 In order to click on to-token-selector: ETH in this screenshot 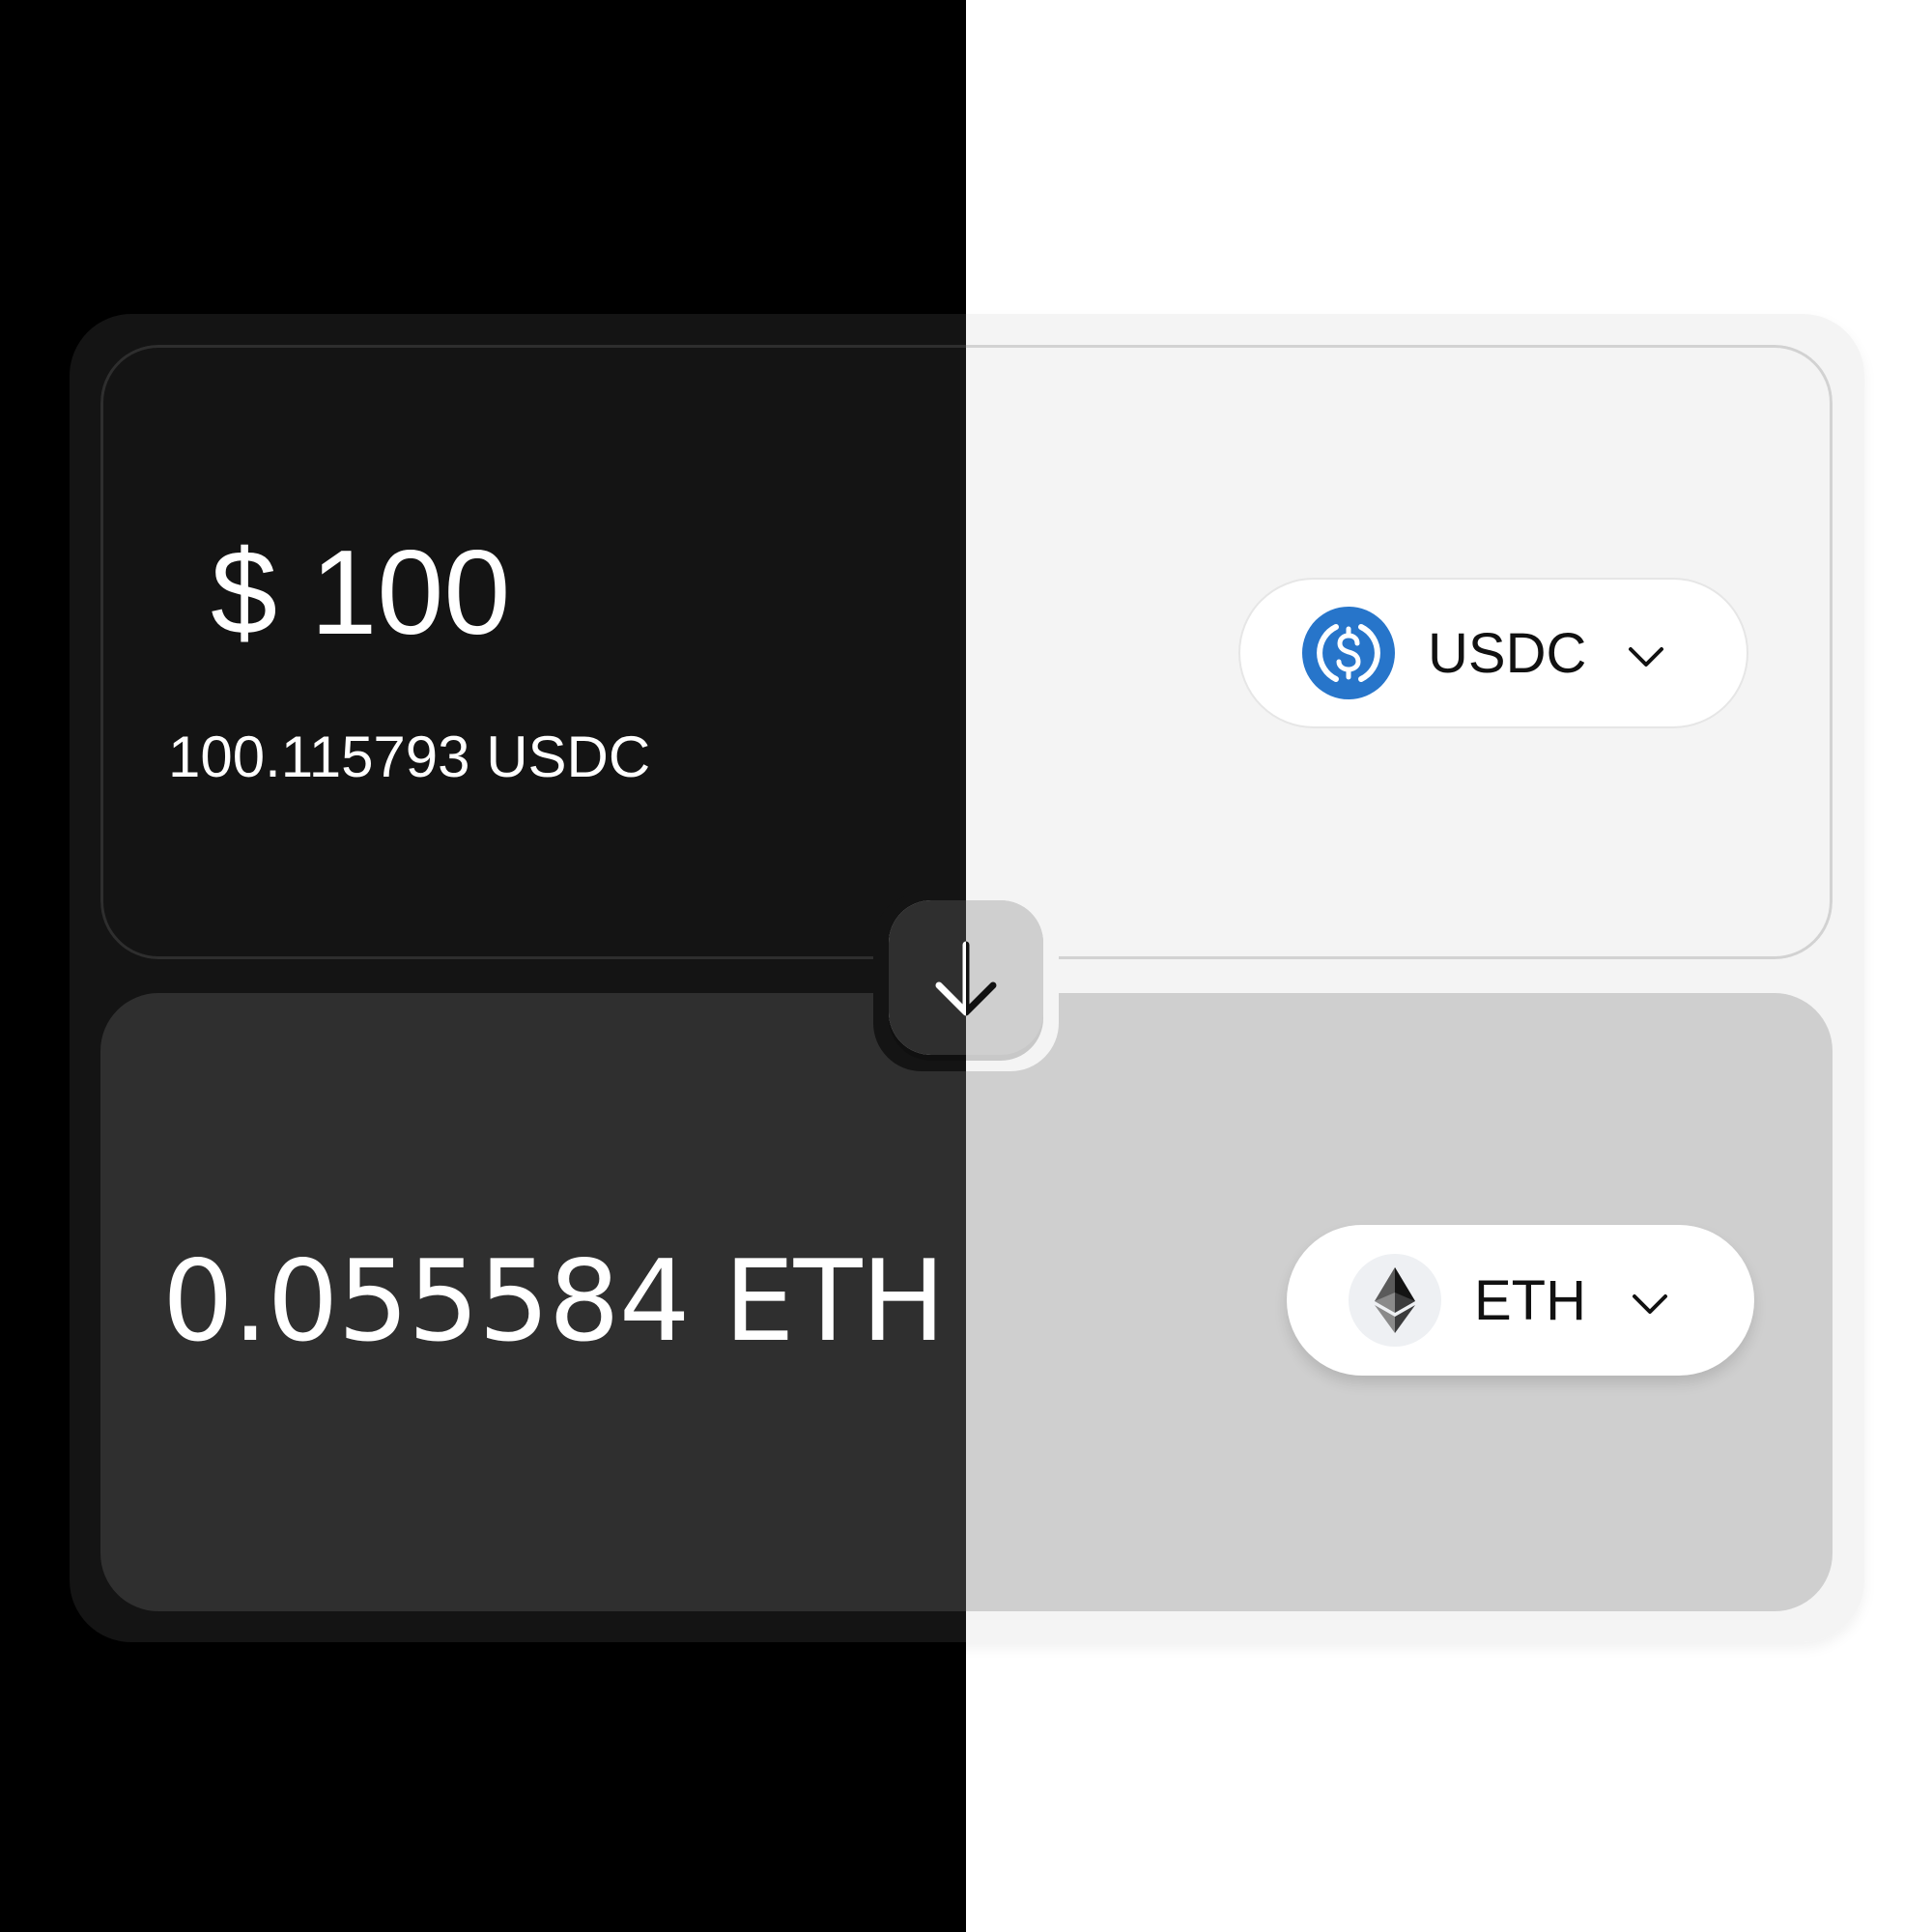, I will do `click(1520, 1300)`.